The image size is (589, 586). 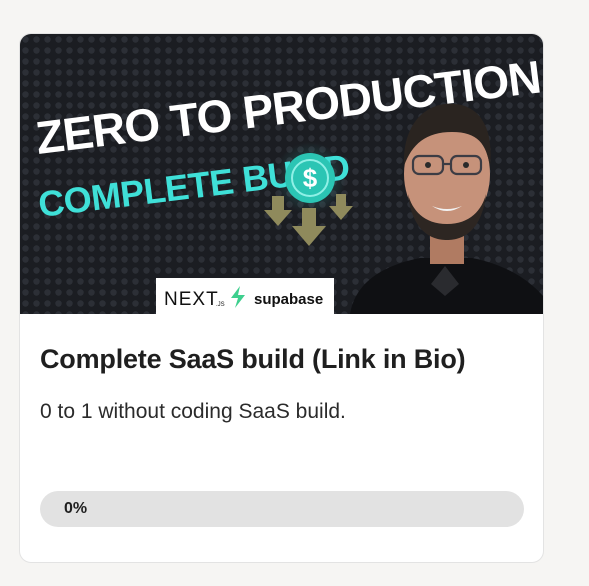 What do you see at coordinates (282, 509) in the screenshot?
I see `progress-bar: 0%` at bounding box center [282, 509].